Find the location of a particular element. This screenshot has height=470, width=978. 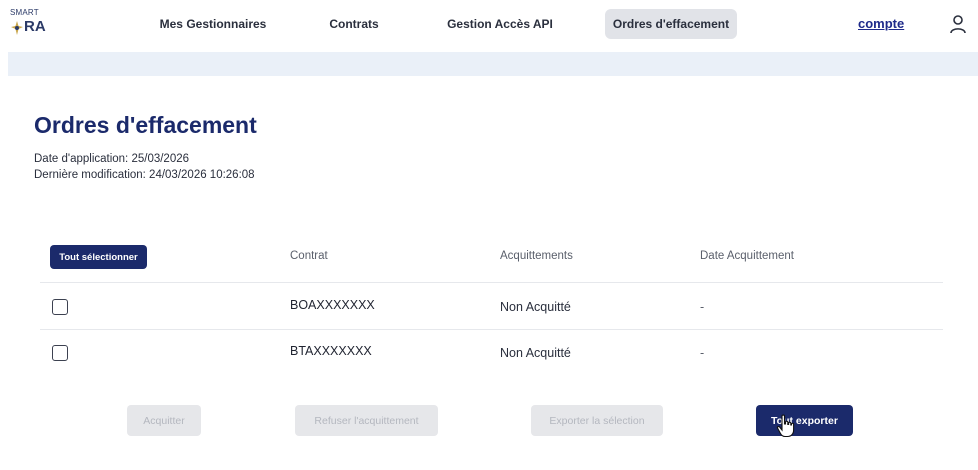

account-link: compte is located at coordinates (881, 24).